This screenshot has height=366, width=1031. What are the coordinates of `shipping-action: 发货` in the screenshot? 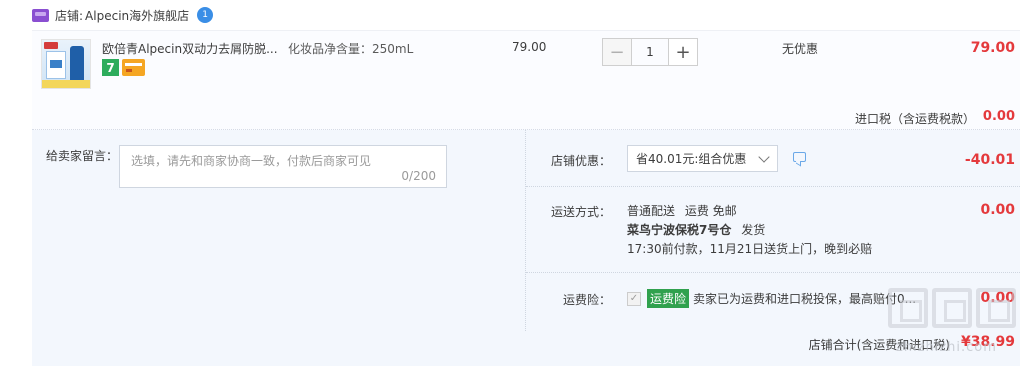 It's located at (753, 230).